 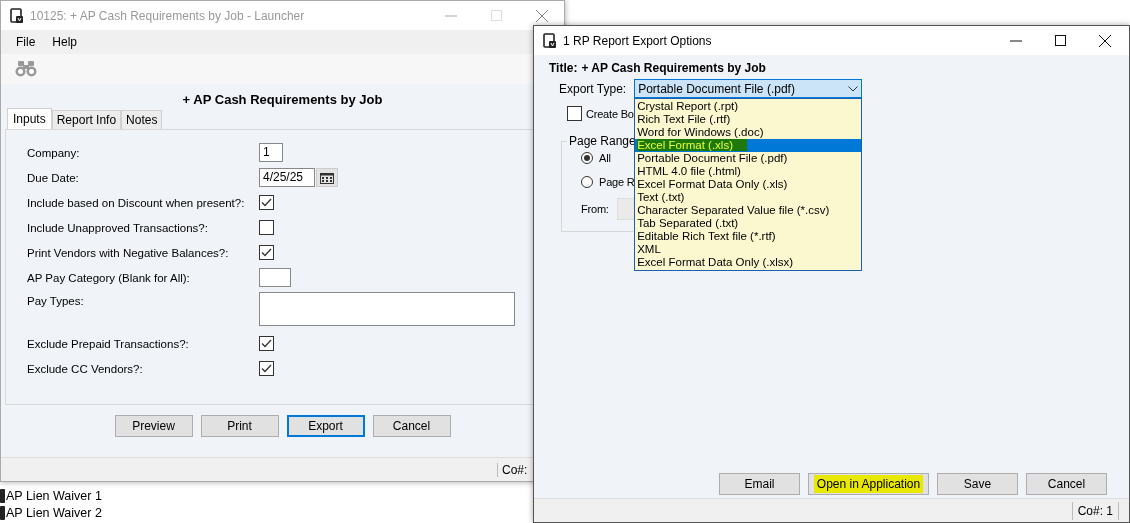 I want to click on maximize-icon, so click(x=1060, y=40).